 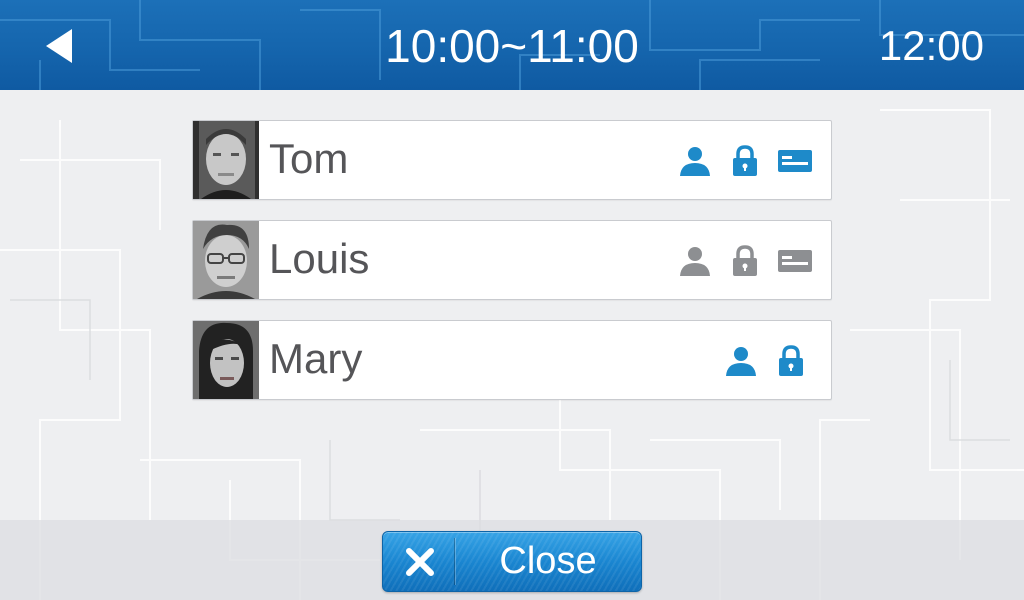 I want to click on user-name: Mary, so click(x=316, y=358).